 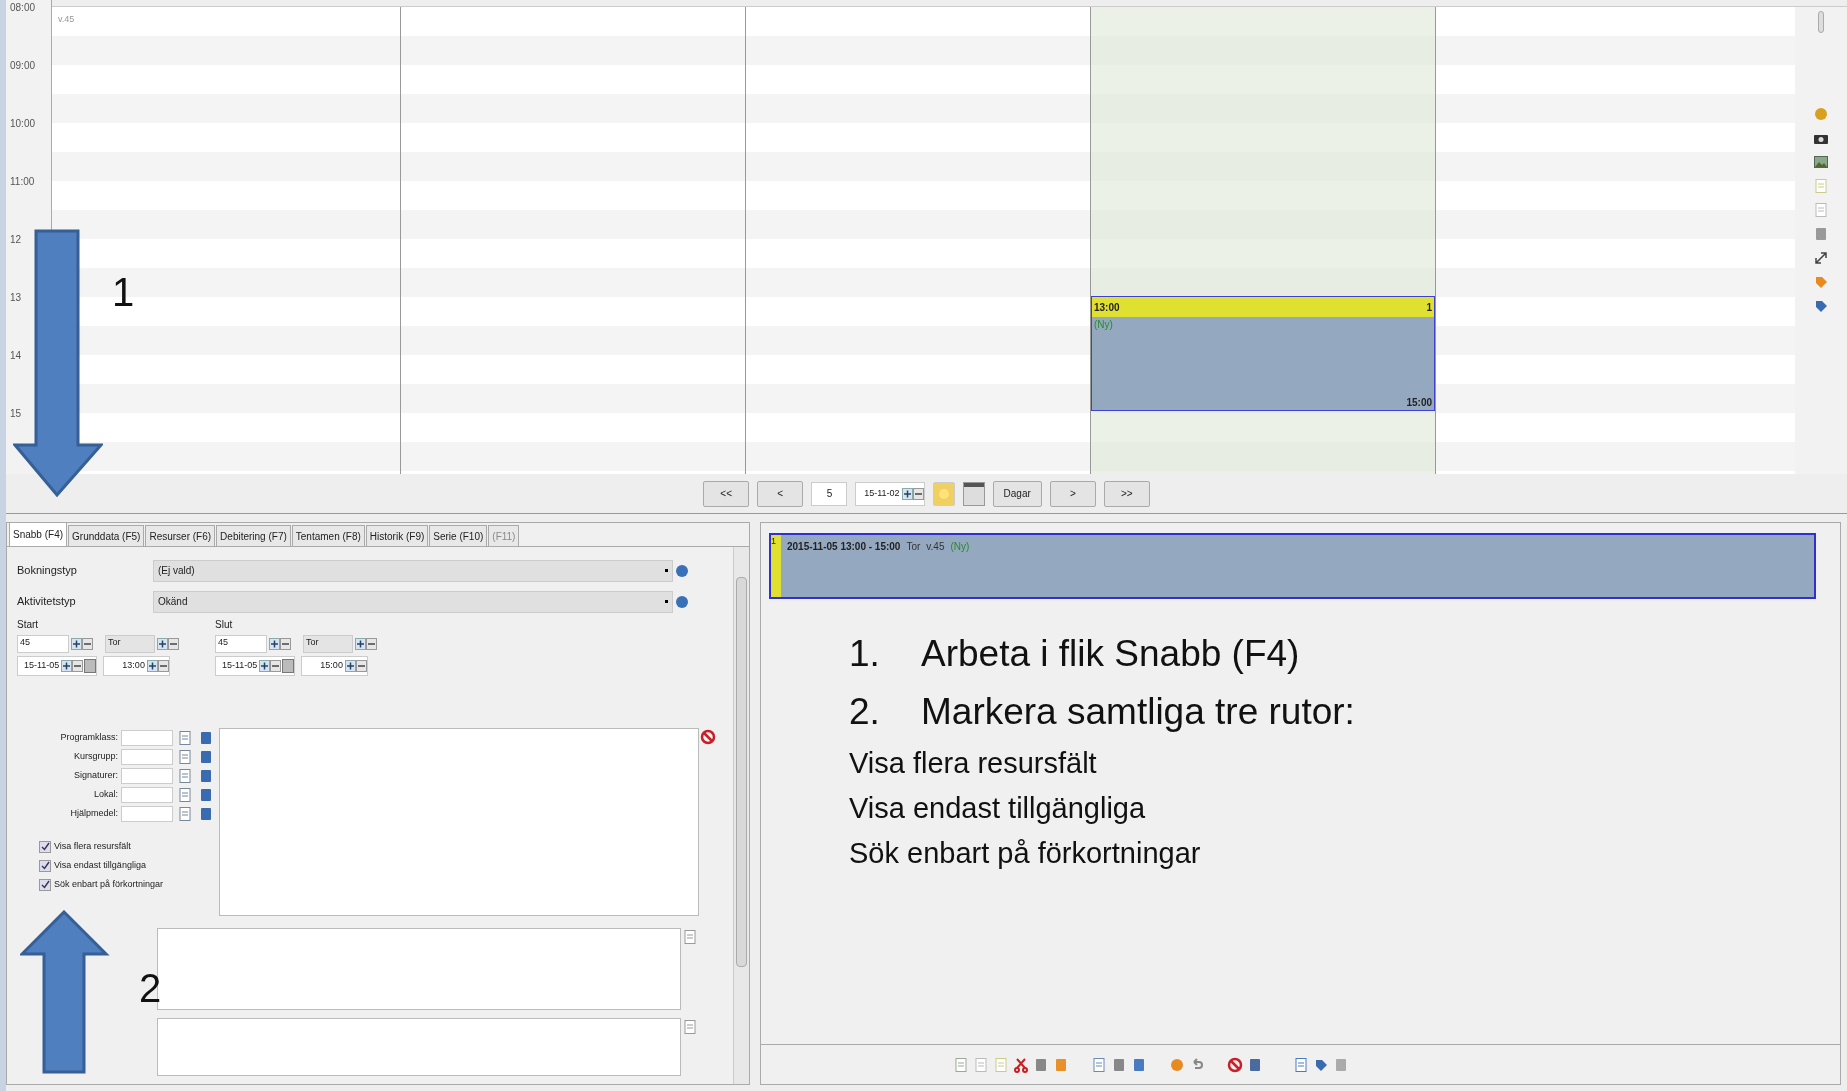 What do you see at coordinates (38, 534) in the screenshot?
I see `tab: Snabb (F4)` at bounding box center [38, 534].